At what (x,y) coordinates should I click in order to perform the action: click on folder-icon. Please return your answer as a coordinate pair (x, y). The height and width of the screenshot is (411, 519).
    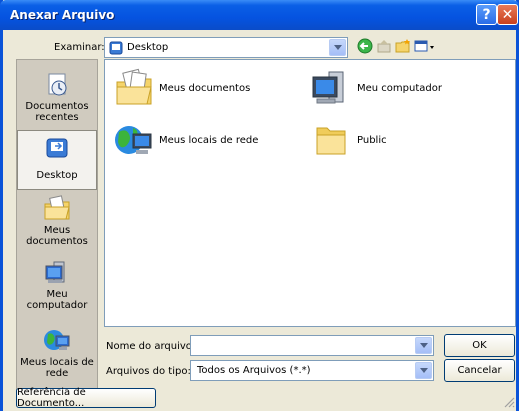
    Looking at the image, I should click on (331, 141).